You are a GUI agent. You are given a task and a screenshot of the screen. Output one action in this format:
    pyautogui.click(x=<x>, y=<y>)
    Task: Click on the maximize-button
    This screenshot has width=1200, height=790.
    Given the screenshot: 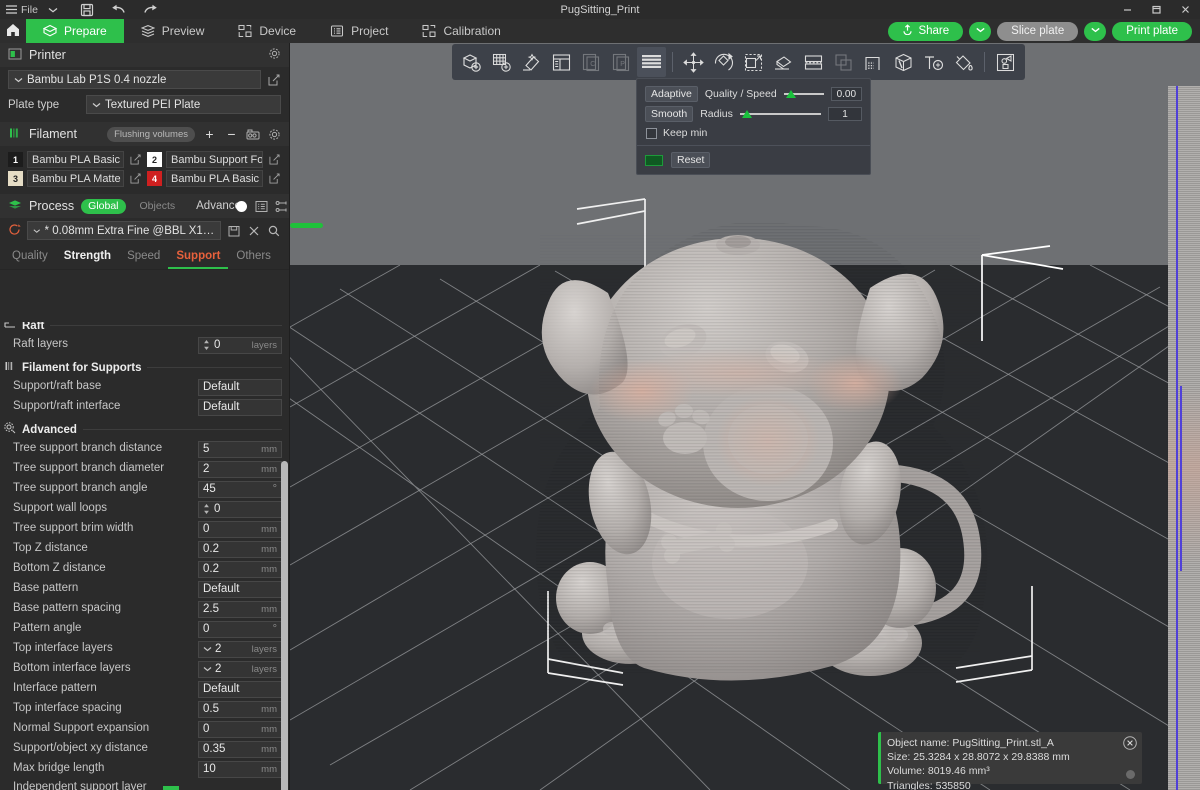 What is the action you would take?
    pyautogui.click(x=1156, y=9)
    